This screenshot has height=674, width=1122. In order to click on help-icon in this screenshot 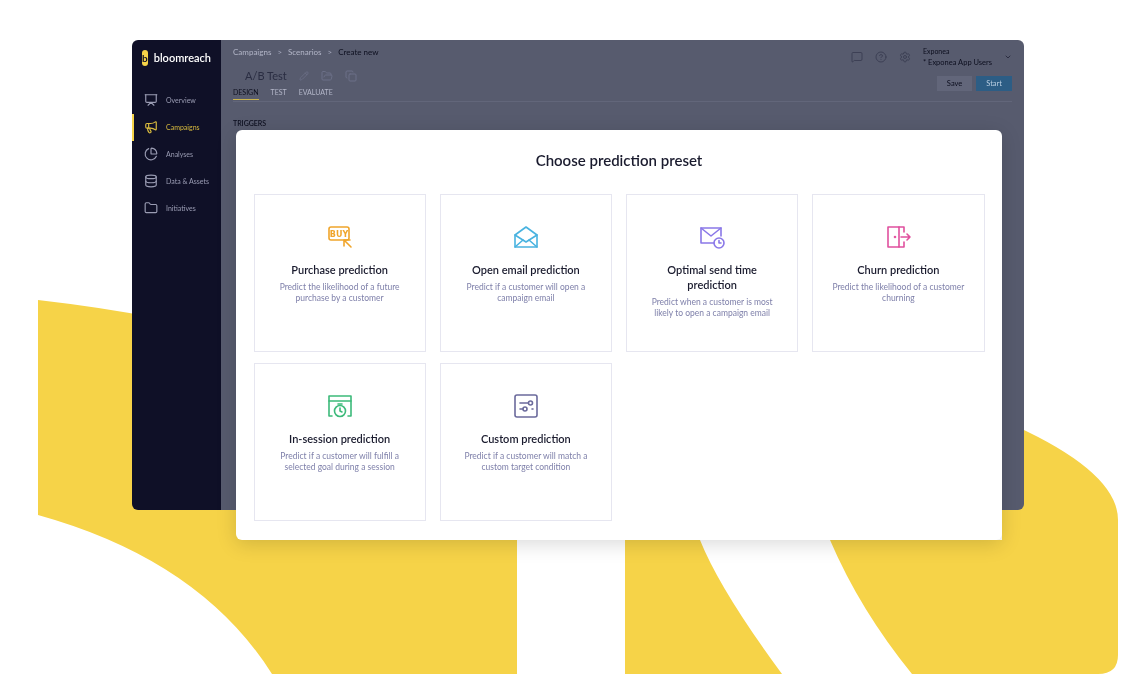, I will do `click(880, 56)`.